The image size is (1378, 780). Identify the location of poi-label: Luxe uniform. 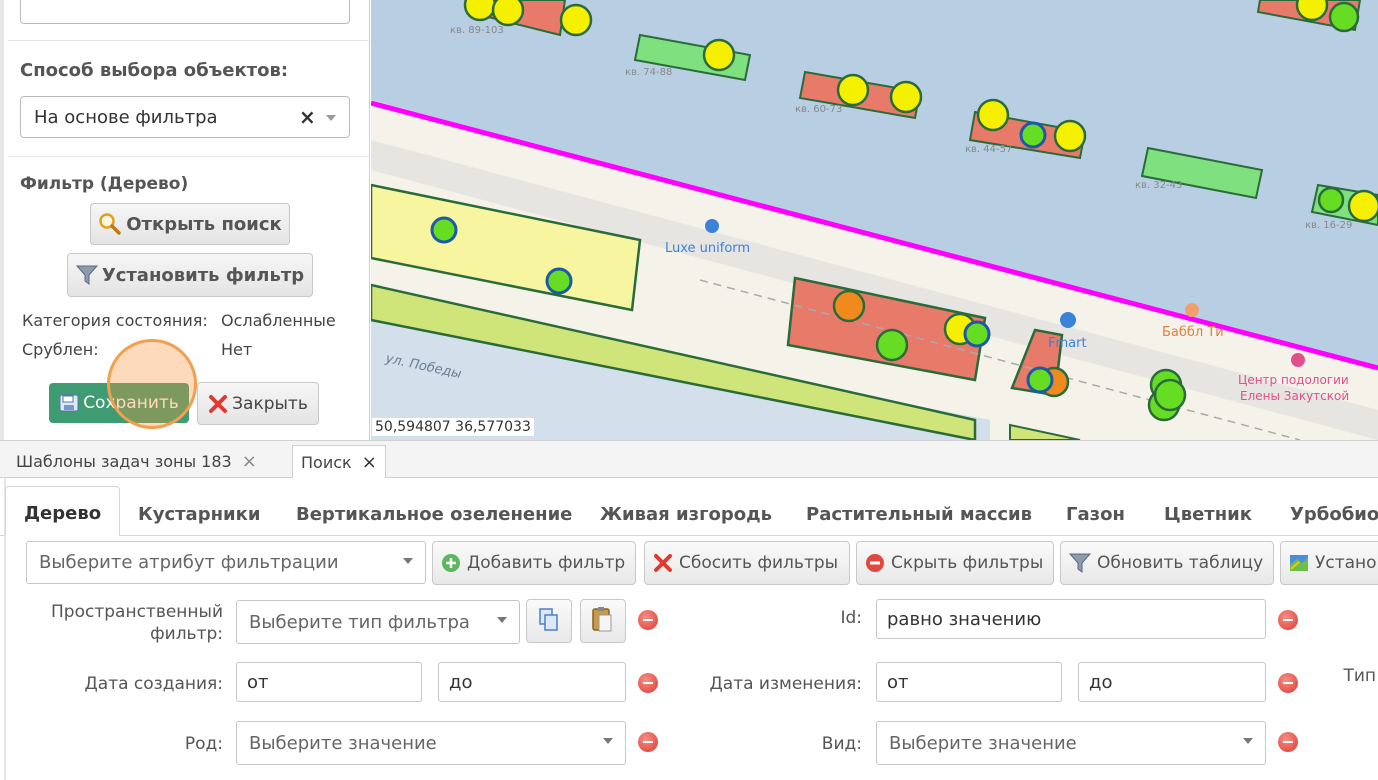
(707, 248).